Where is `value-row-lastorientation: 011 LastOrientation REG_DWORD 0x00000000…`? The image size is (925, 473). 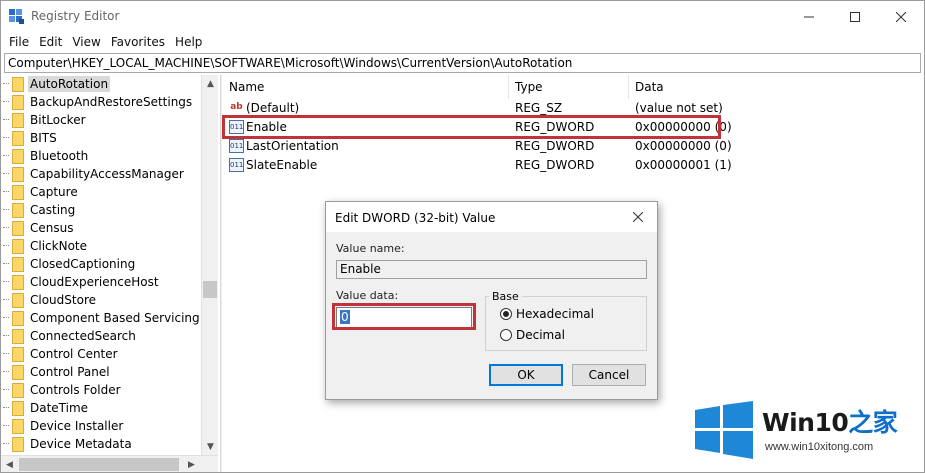
value-row-lastorientation: 011 LastOrientation REG_DWORD 0x00000000… is located at coordinates (573, 146).